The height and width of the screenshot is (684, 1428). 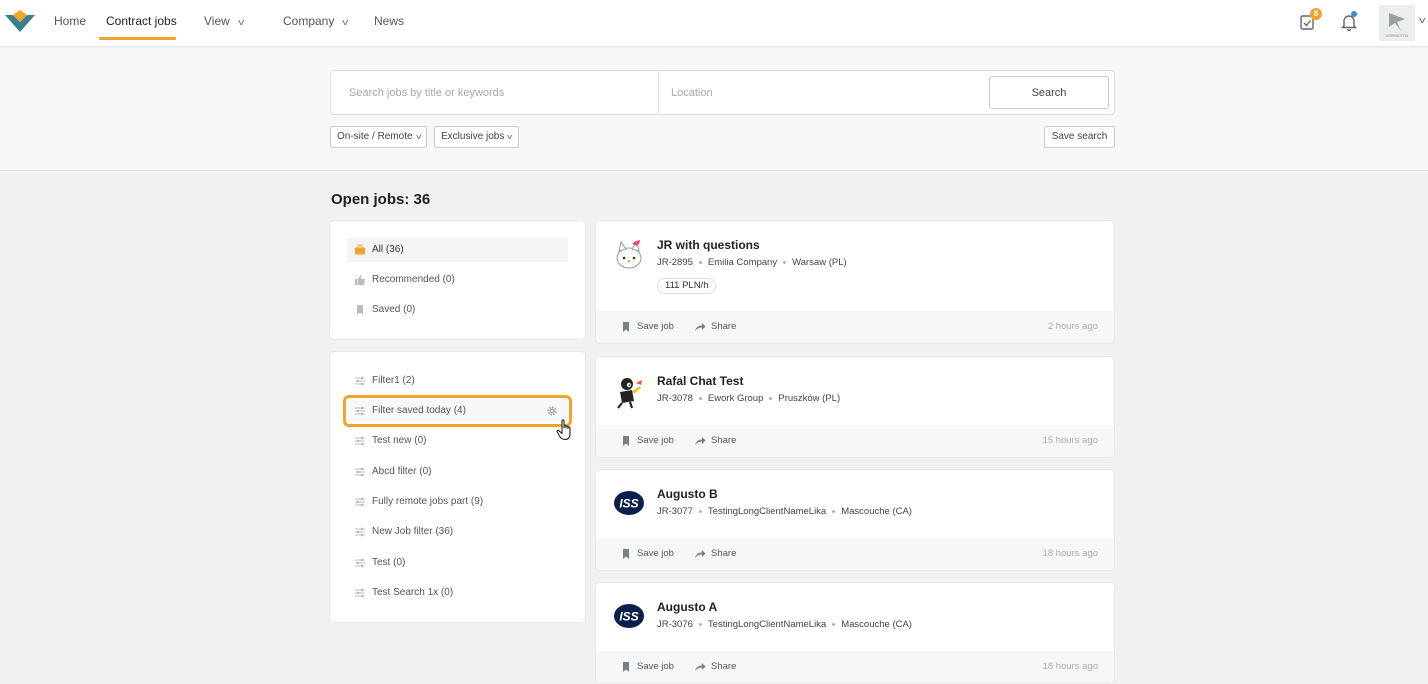 I want to click on briefcase-icon, so click(x=360, y=250).